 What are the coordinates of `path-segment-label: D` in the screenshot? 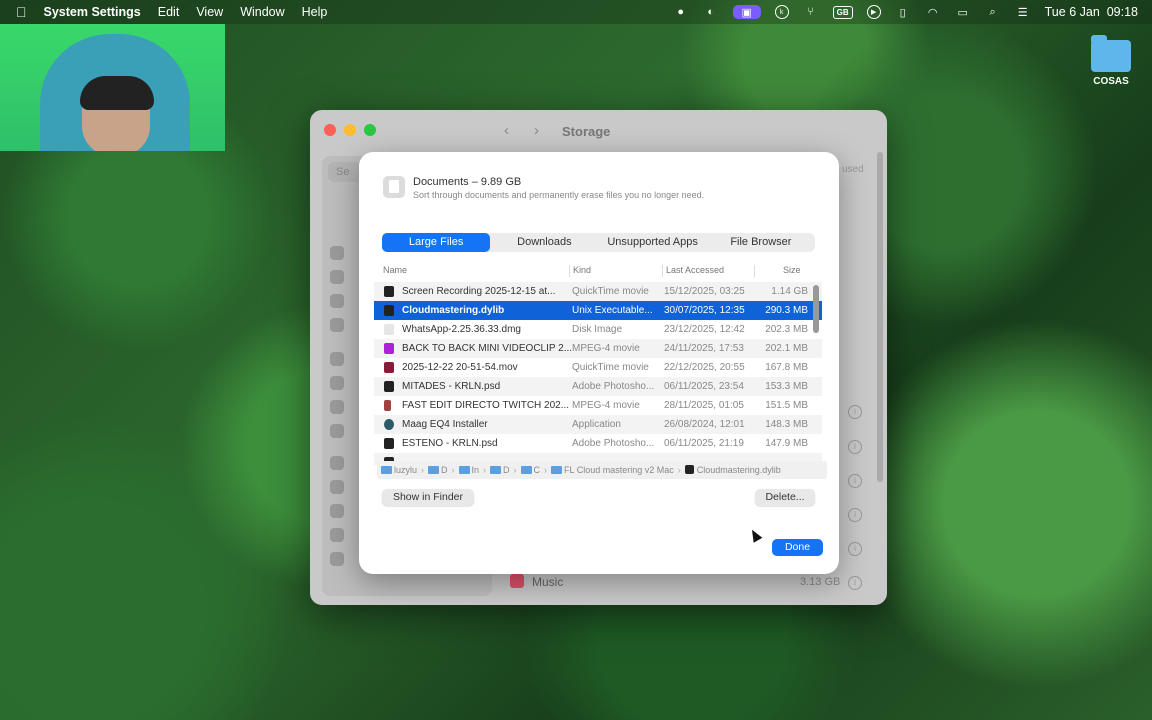 It's located at (506, 470).